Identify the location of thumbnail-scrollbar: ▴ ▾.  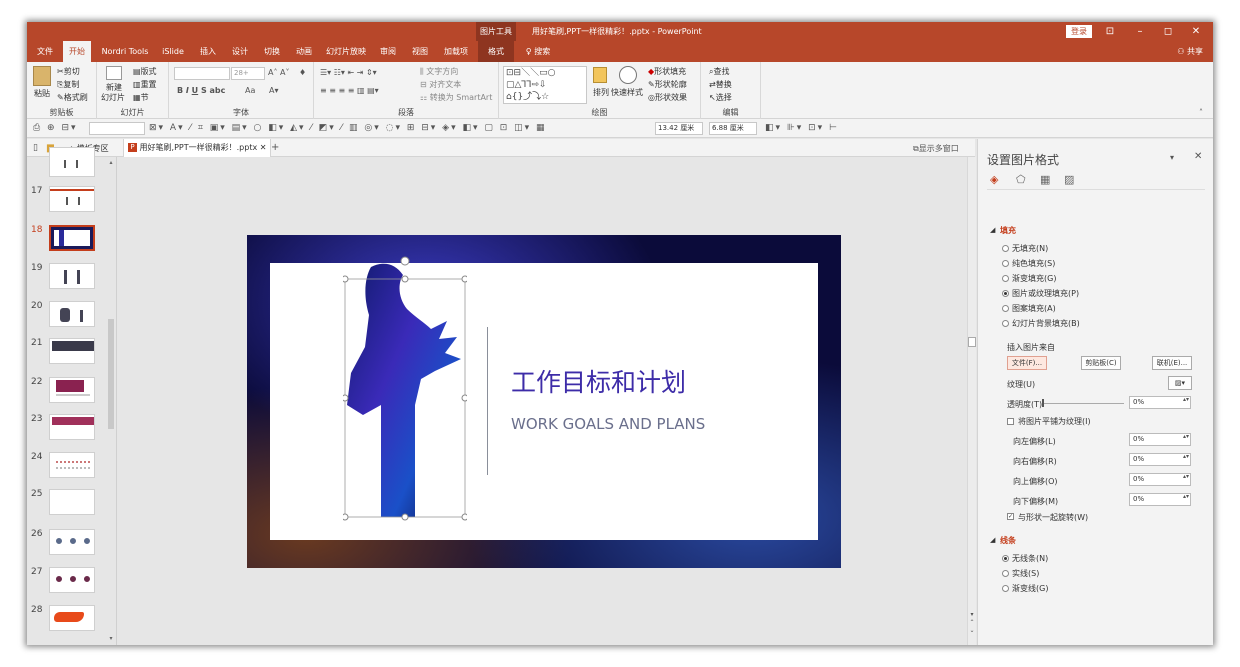
(111, 401).